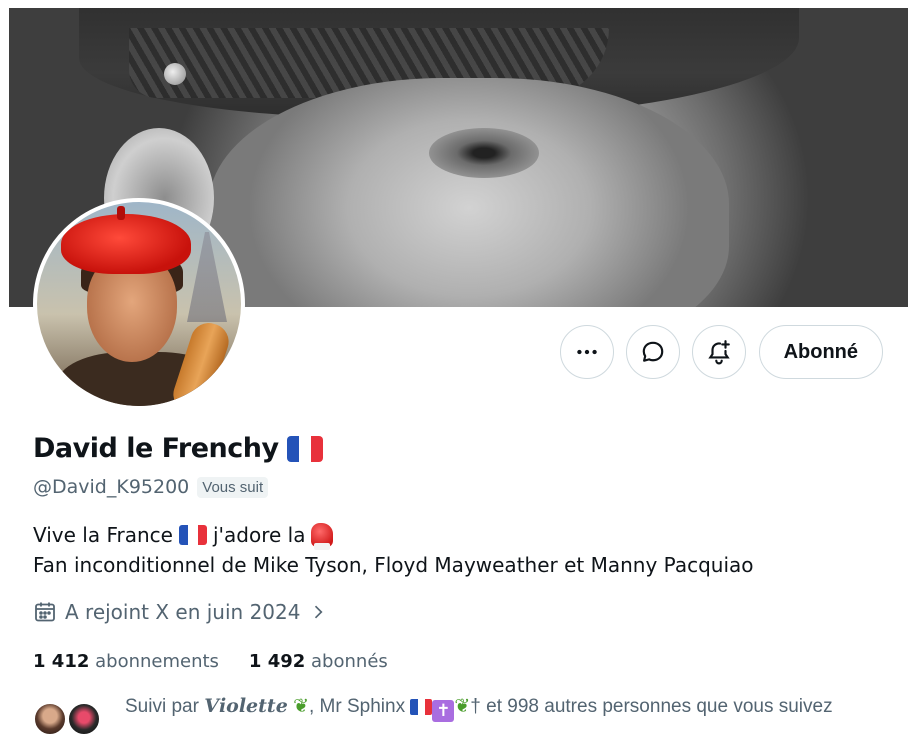 The width and height of the screenshot is (913, 753). What do you see at coordinates (103, 535) in the screenshot?
I see `bio-text-a: Vive la France` at bounding box center [103, 535].